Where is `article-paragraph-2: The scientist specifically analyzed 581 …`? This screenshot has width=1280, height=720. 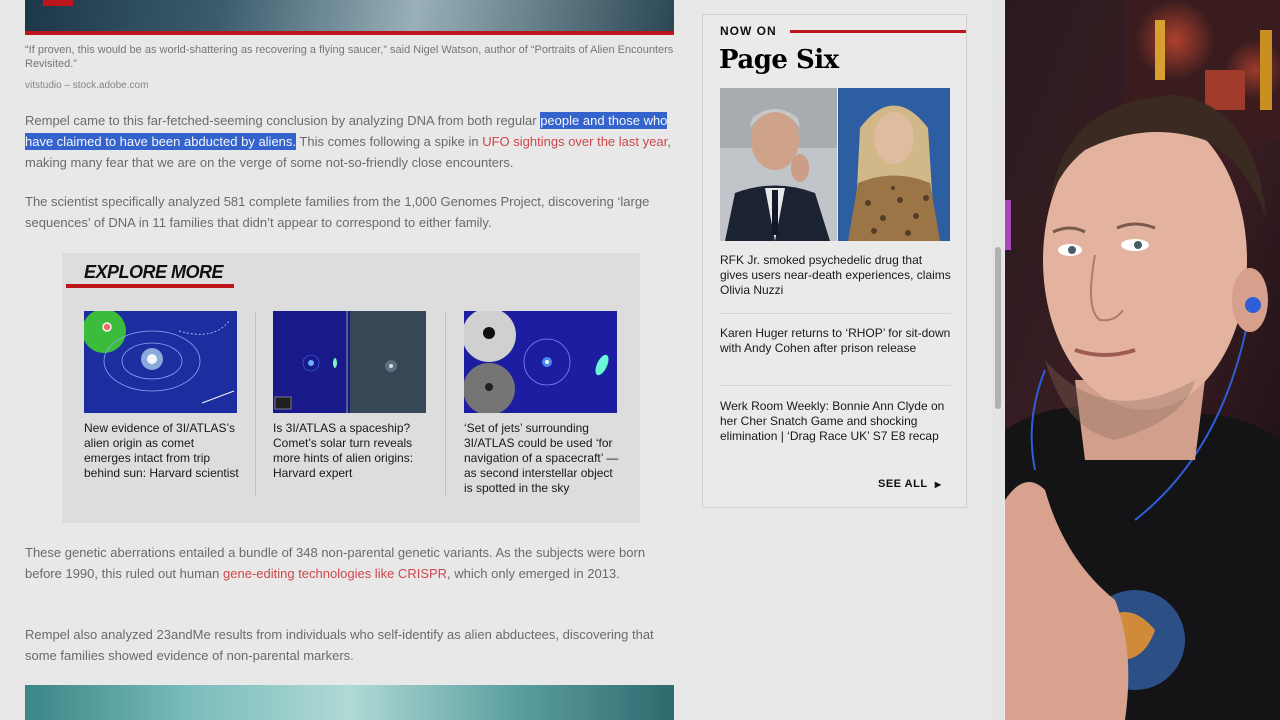
article-paragraph-2: The scientist specifically analyzed 581 … is located at coordinates (337, 212).